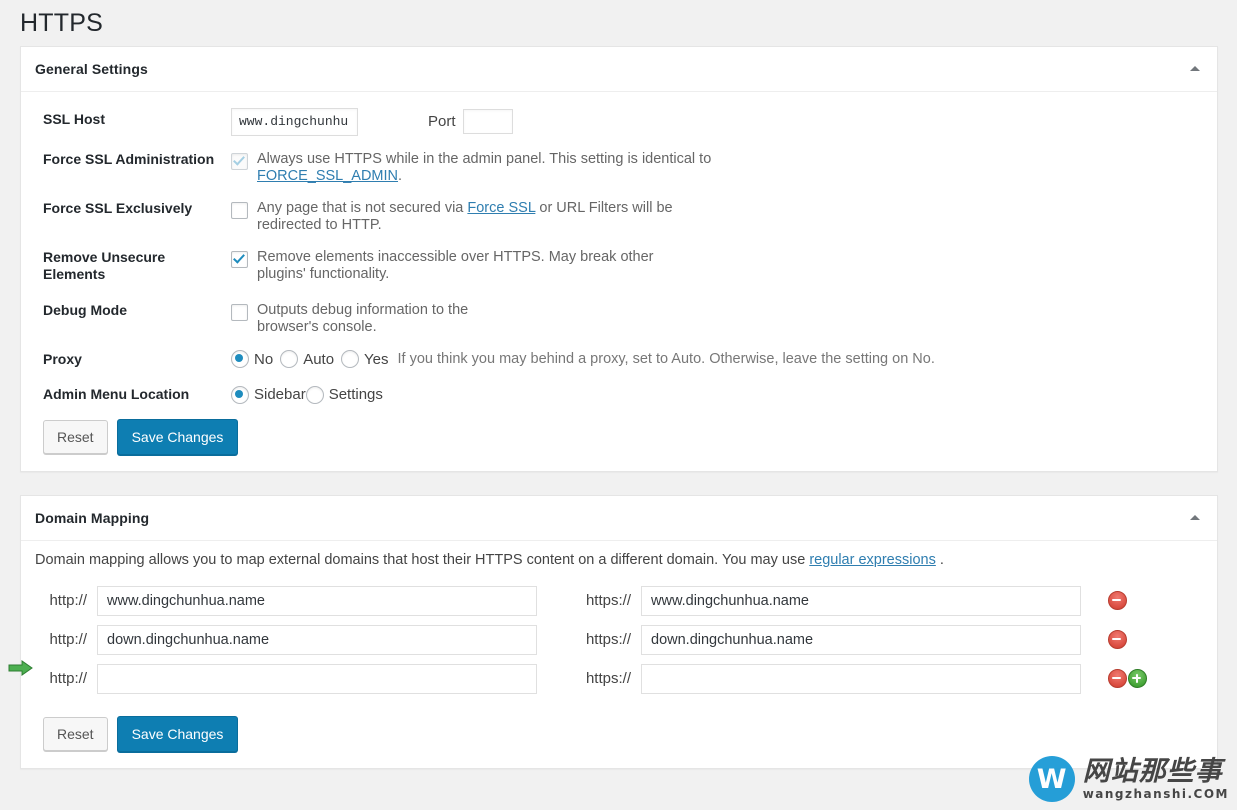 The height and width of the screenshot is (810, 1237). Describe the element at coordinates (239, 259) in the screenshot. I see `remove-unsecure-elements-checkbox` at that location.